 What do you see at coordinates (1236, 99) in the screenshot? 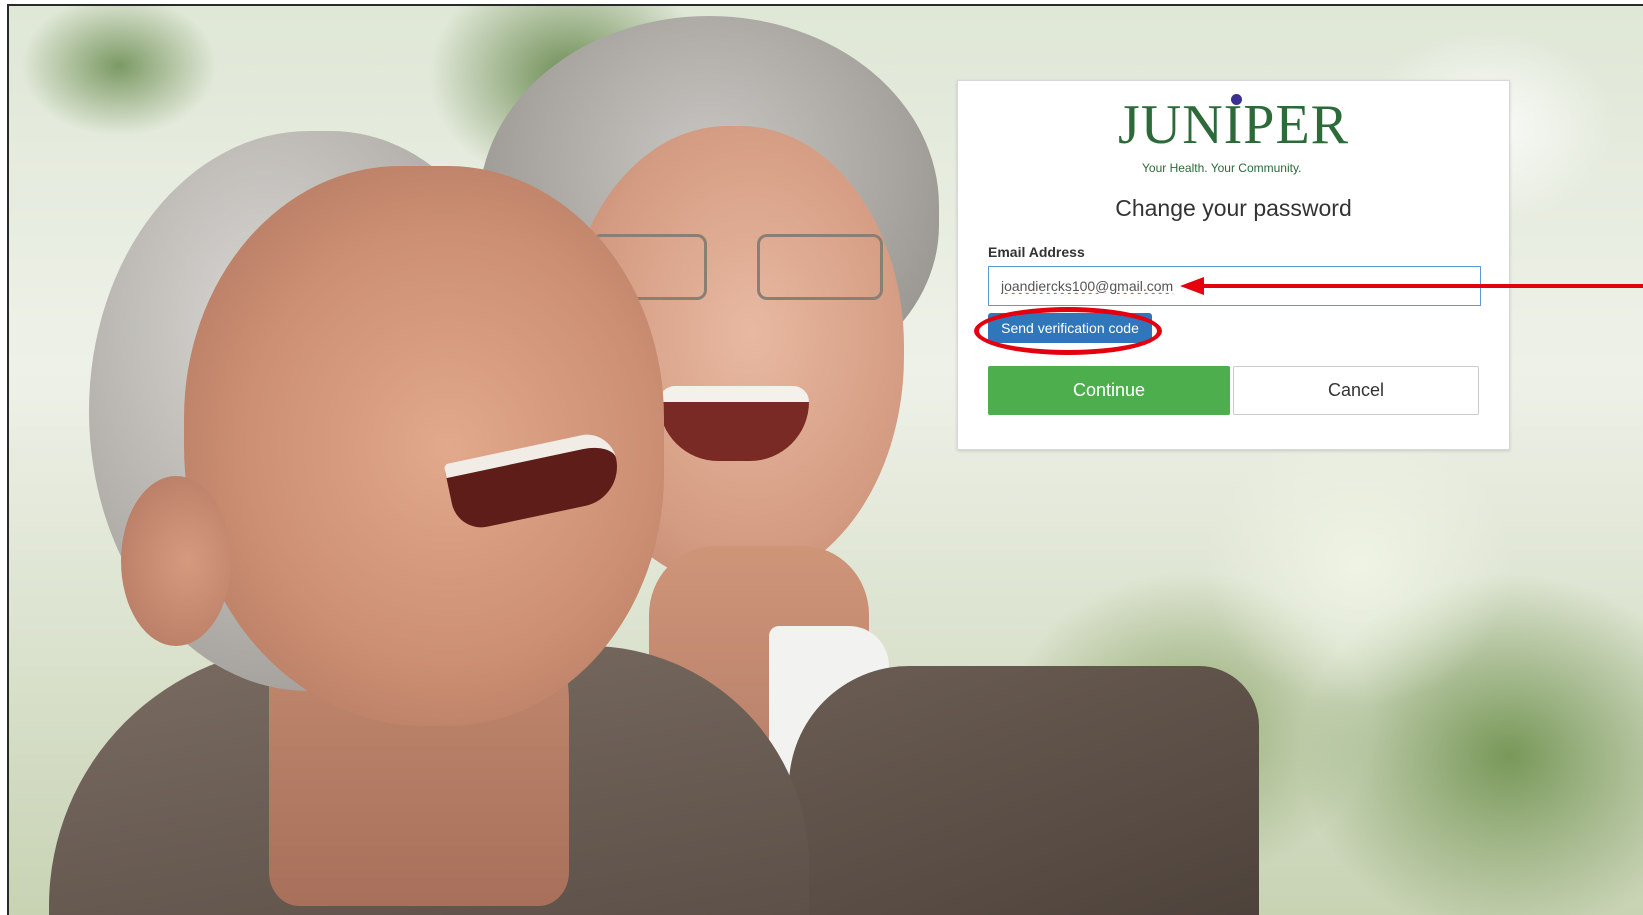
I see `logo-dot-icon` at bounding box center [1236, 99].